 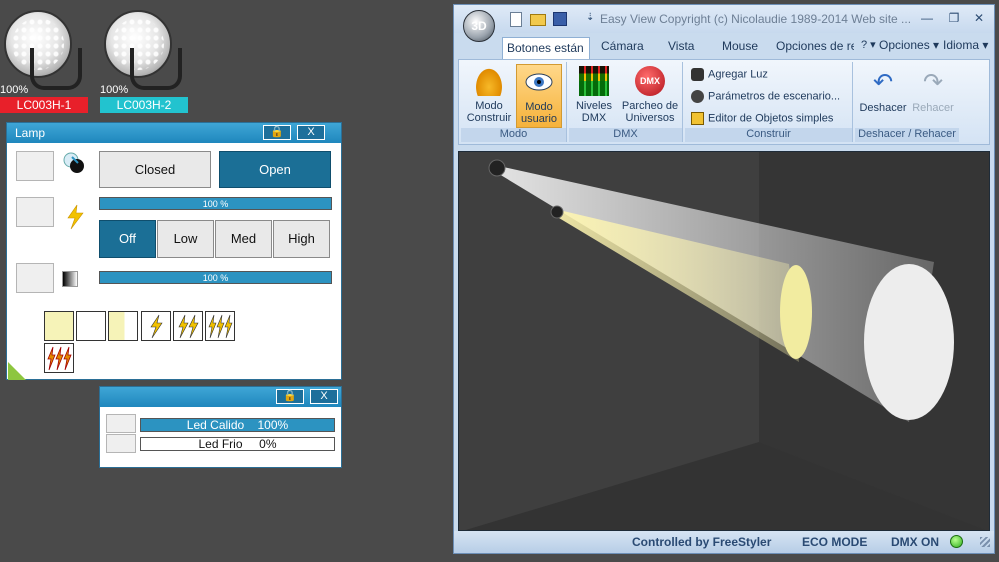 What do you see at coordinates (489, 81) in the screenshot?
I see `hard-hat-icon` at bounding box center [489, 81].